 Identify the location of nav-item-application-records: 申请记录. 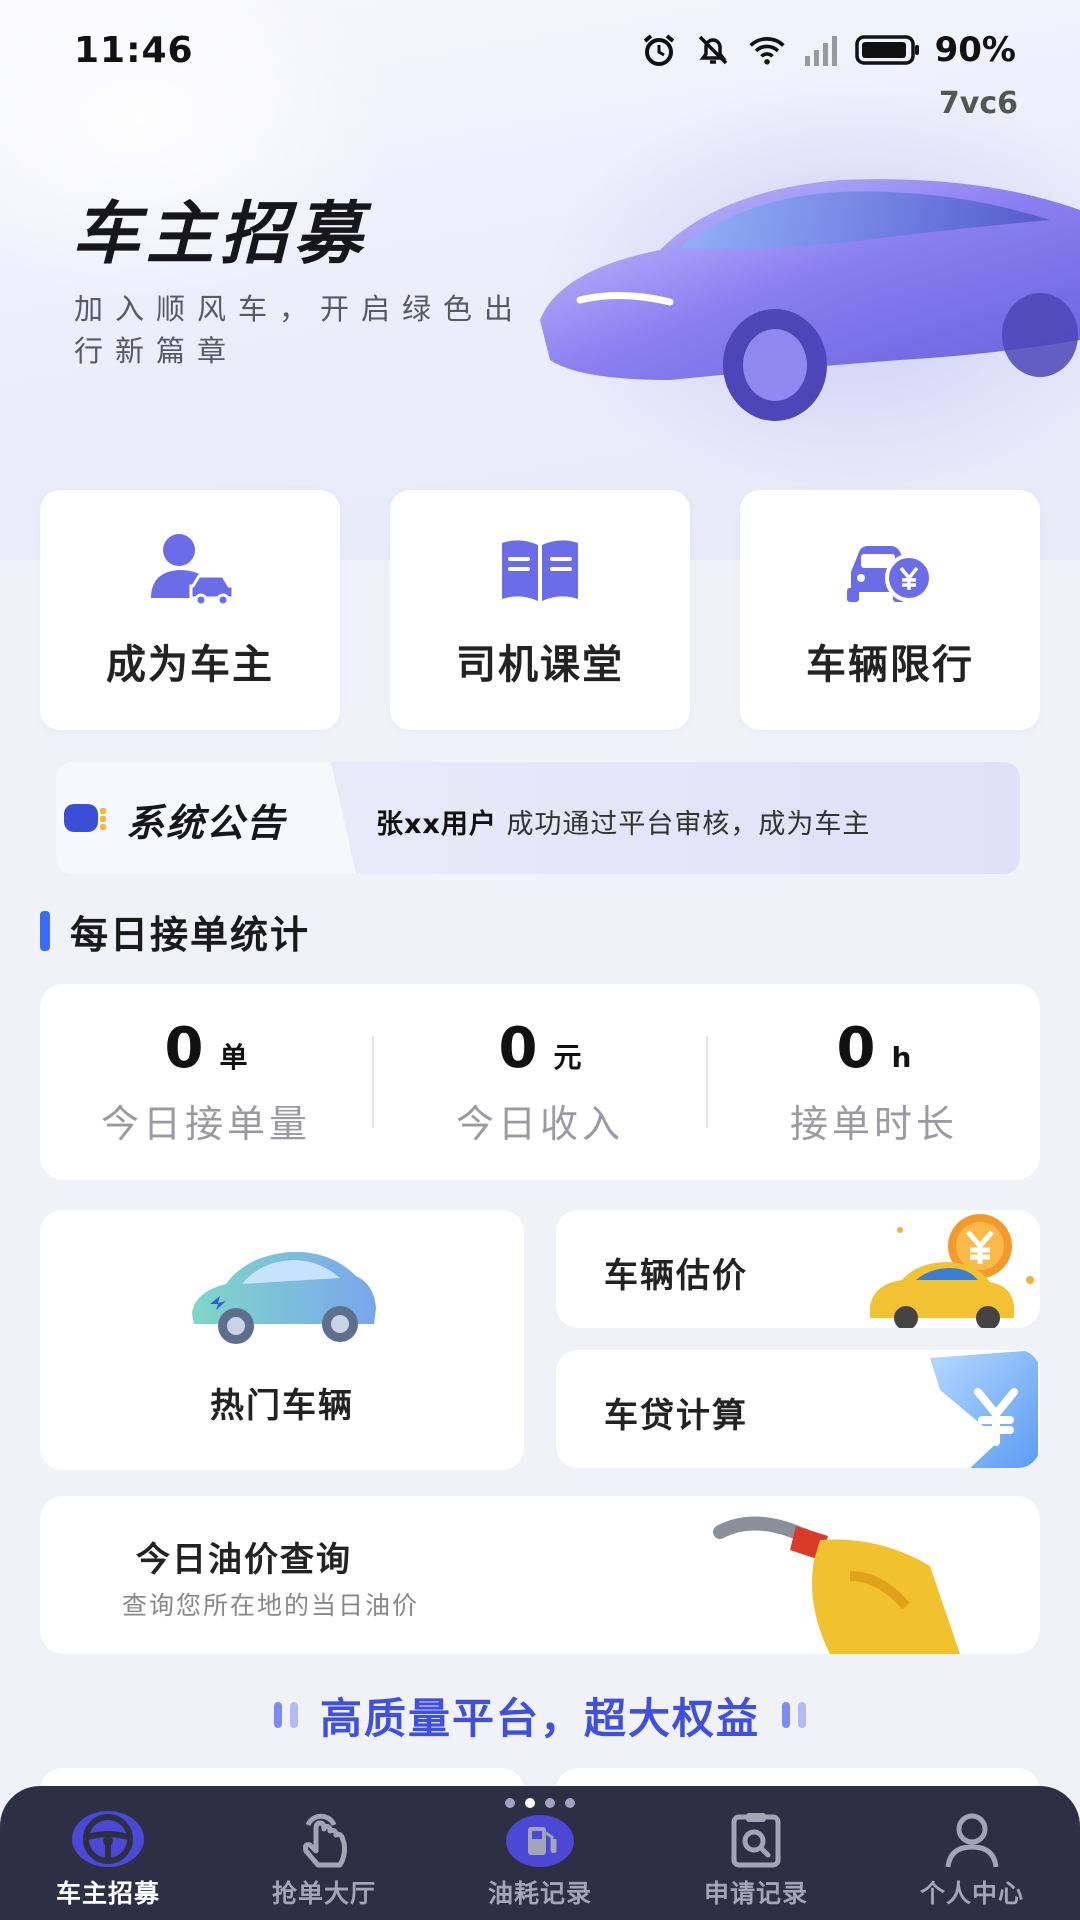
(756, 1859).